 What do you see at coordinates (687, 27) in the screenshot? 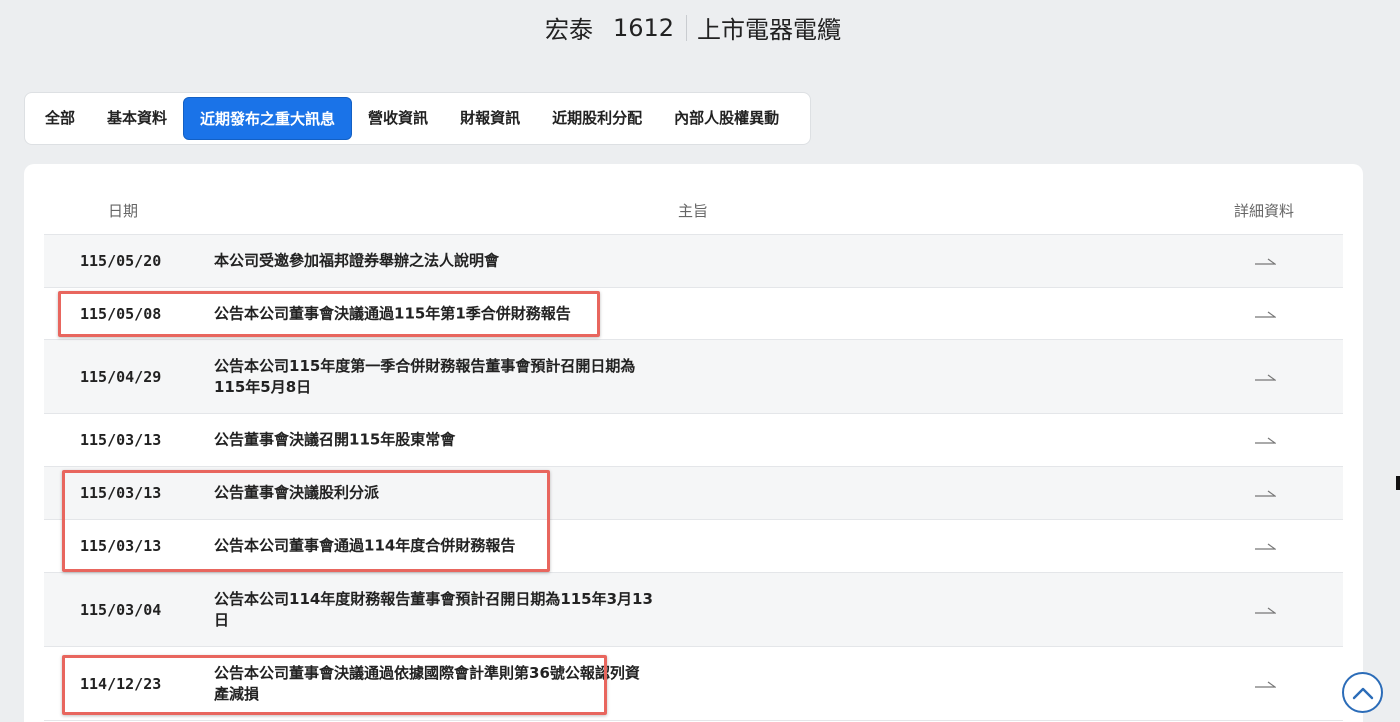
I see `title-divider` at bounding box center [687, 27].